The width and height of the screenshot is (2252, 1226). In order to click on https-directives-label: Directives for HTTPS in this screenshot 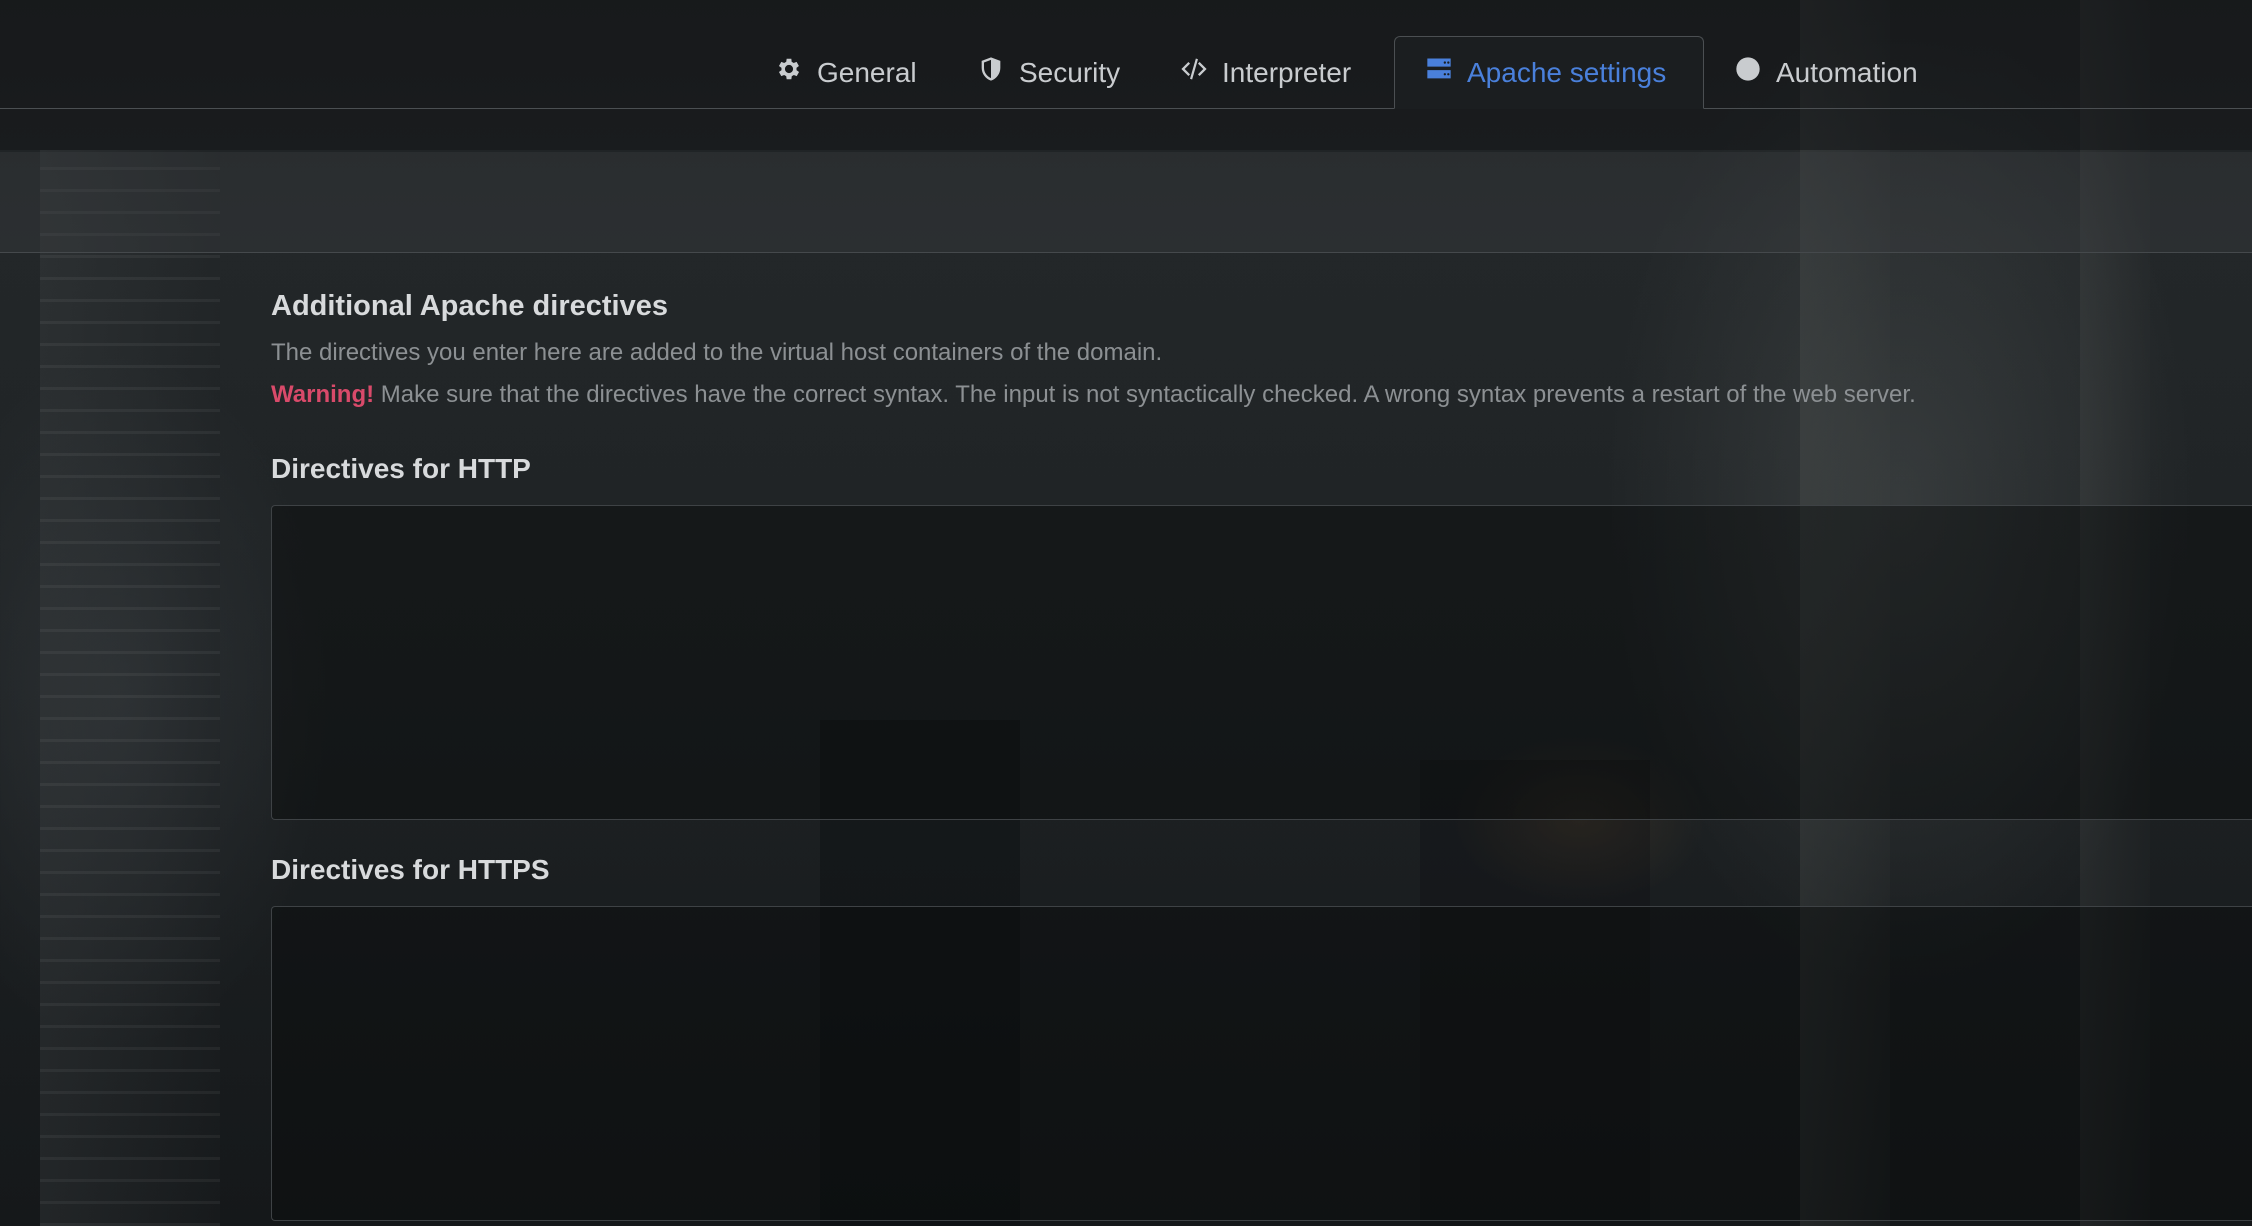, I will do `click(410, 869)`.